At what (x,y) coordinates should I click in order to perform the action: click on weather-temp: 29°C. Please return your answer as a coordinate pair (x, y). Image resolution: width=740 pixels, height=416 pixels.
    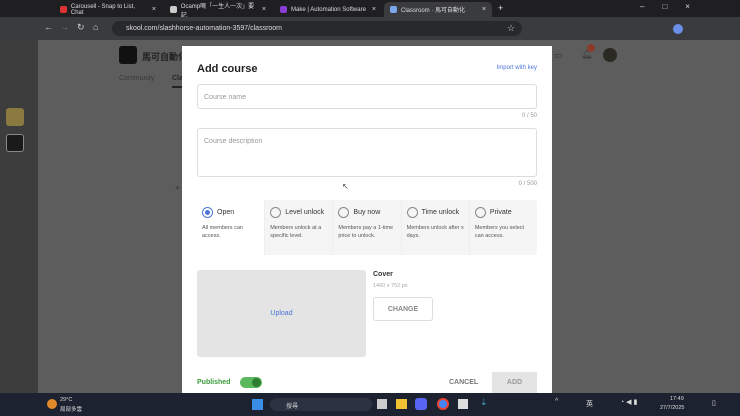
    Looking at the image, I should click on (66, 400).